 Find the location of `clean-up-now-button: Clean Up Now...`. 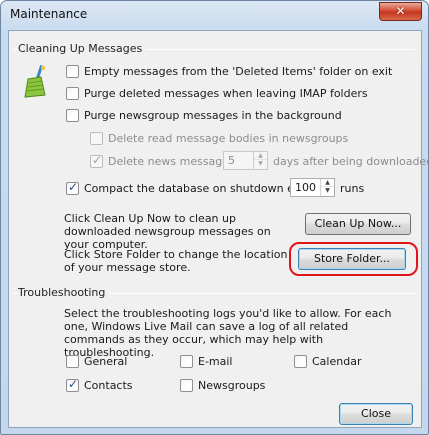

clean-up-now-button: Clean Up Now... is located at coordinates (358, 224).